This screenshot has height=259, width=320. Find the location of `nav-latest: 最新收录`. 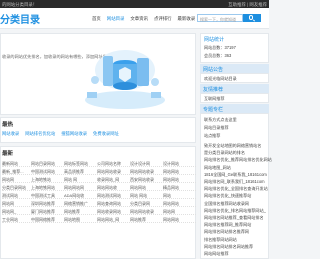

nav-latest: 最新收录 is located at coordinates (187, 19).